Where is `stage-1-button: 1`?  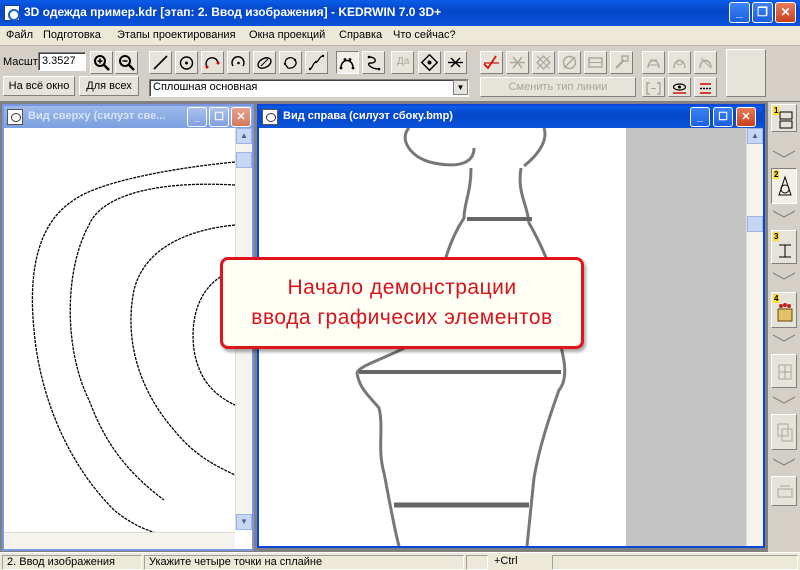 stage-1-button: 1 is located at coordinates (784, 118).